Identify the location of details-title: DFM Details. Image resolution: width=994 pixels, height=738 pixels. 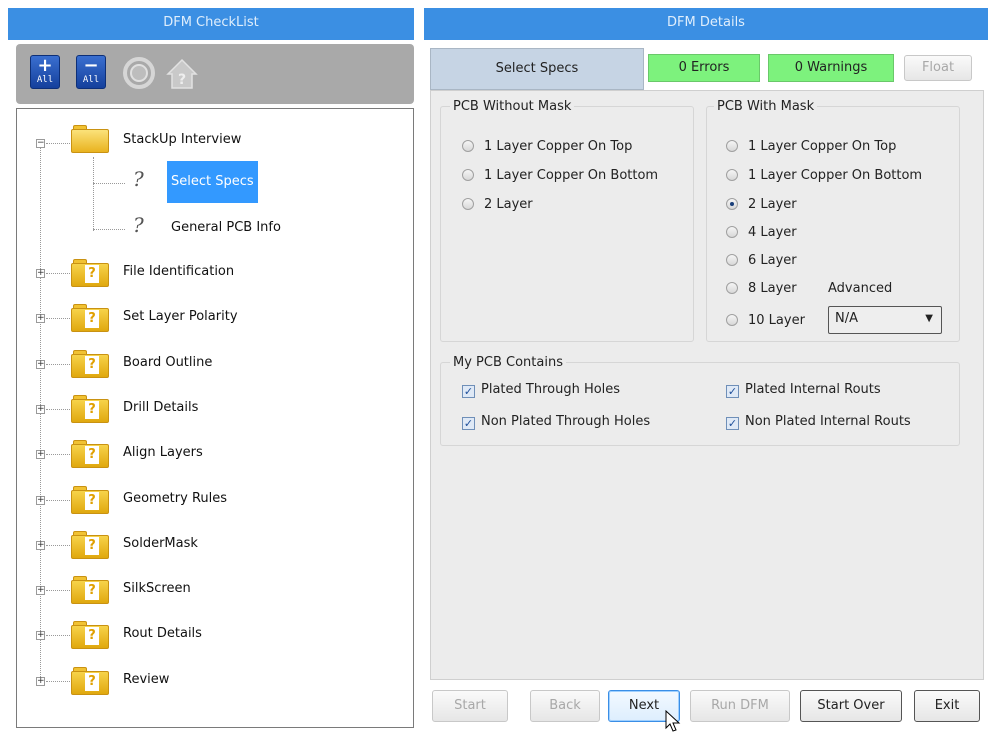
(706, 22).